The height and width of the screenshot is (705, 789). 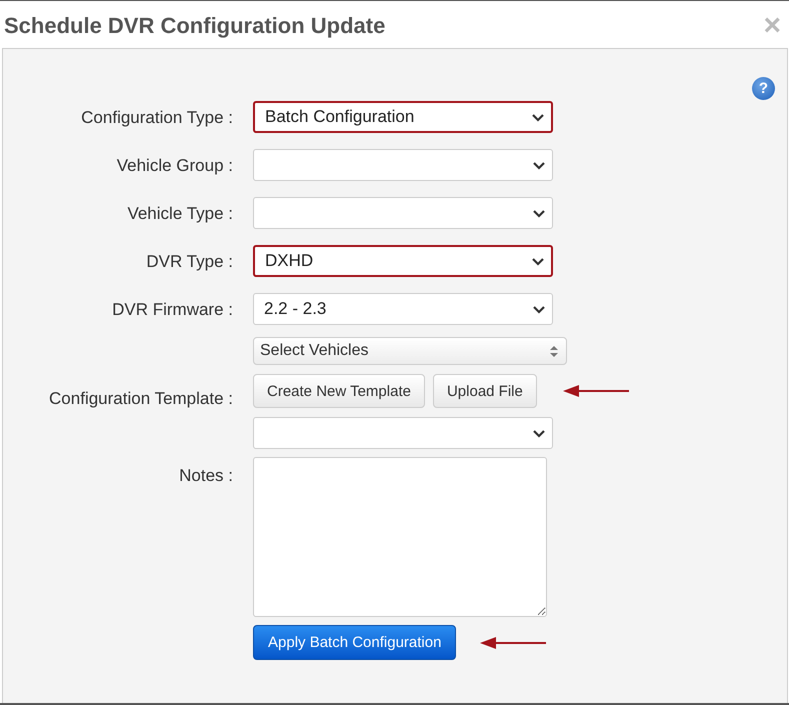 What do you see at coordinates (400, 537) in the screenshot?
I see `notes-field` at bounding box center [400, 537].